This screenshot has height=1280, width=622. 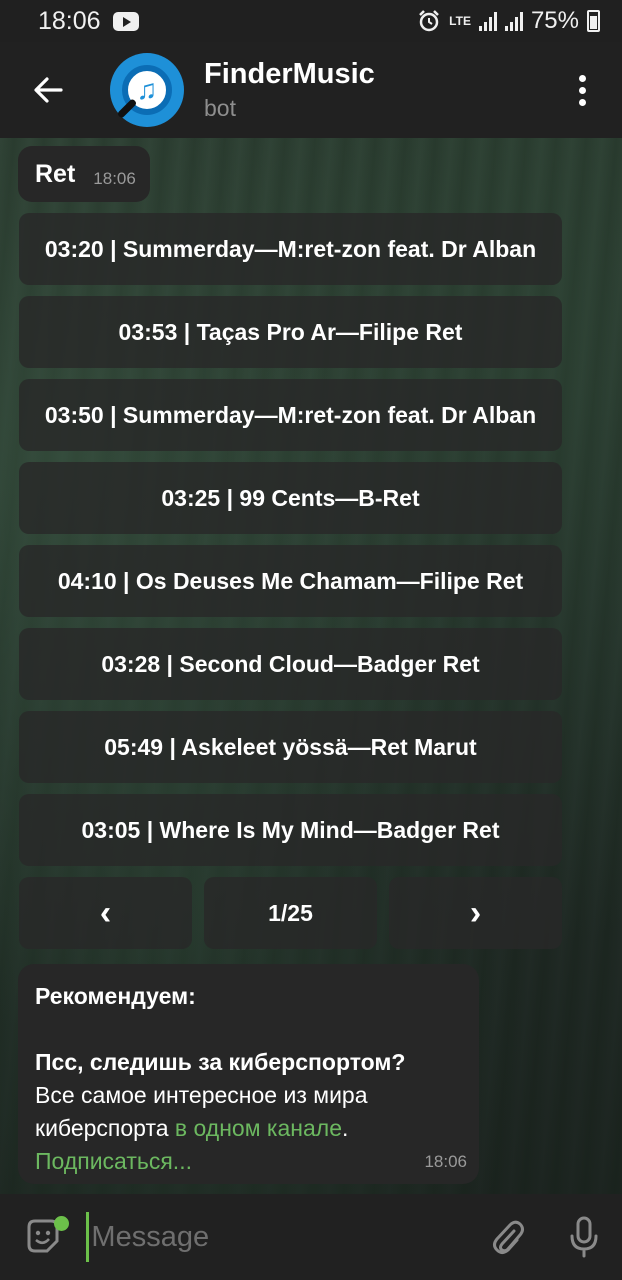 I want to click on new-stickers-dot, so click(x=61, y=1223).